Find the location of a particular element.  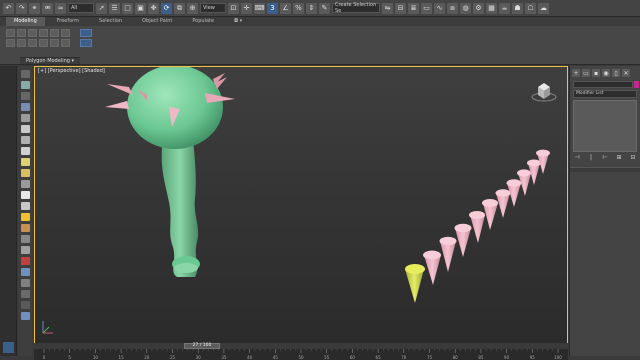

helpers-filter-icon is located at coordinates (25, 162).